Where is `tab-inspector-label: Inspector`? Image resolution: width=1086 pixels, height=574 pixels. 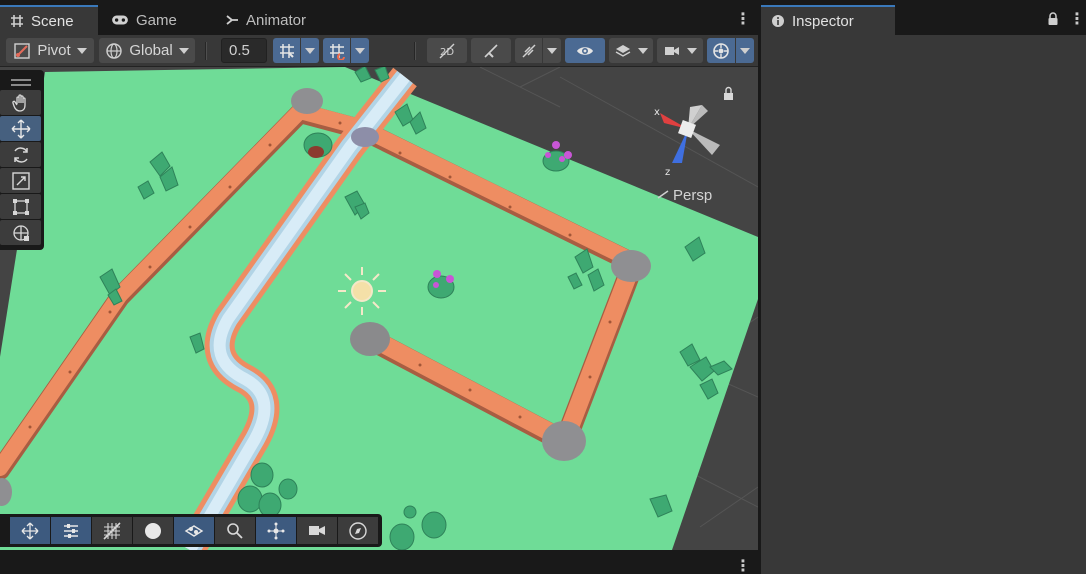
tab-inspector-label: Inspector is located at coordinates (823, 21).